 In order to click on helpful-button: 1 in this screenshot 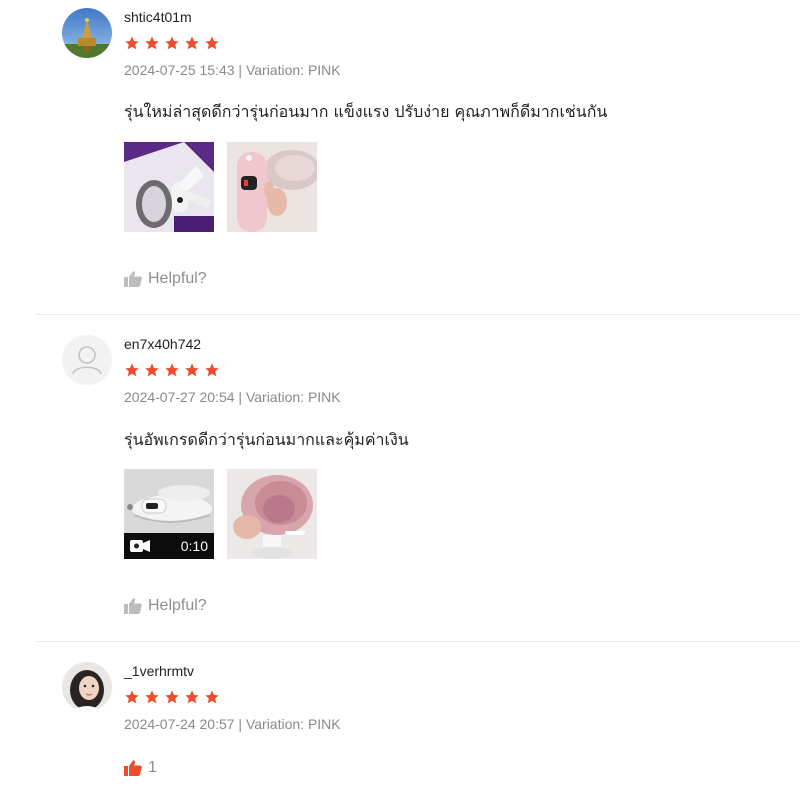, I will do `click(140, 768)`.